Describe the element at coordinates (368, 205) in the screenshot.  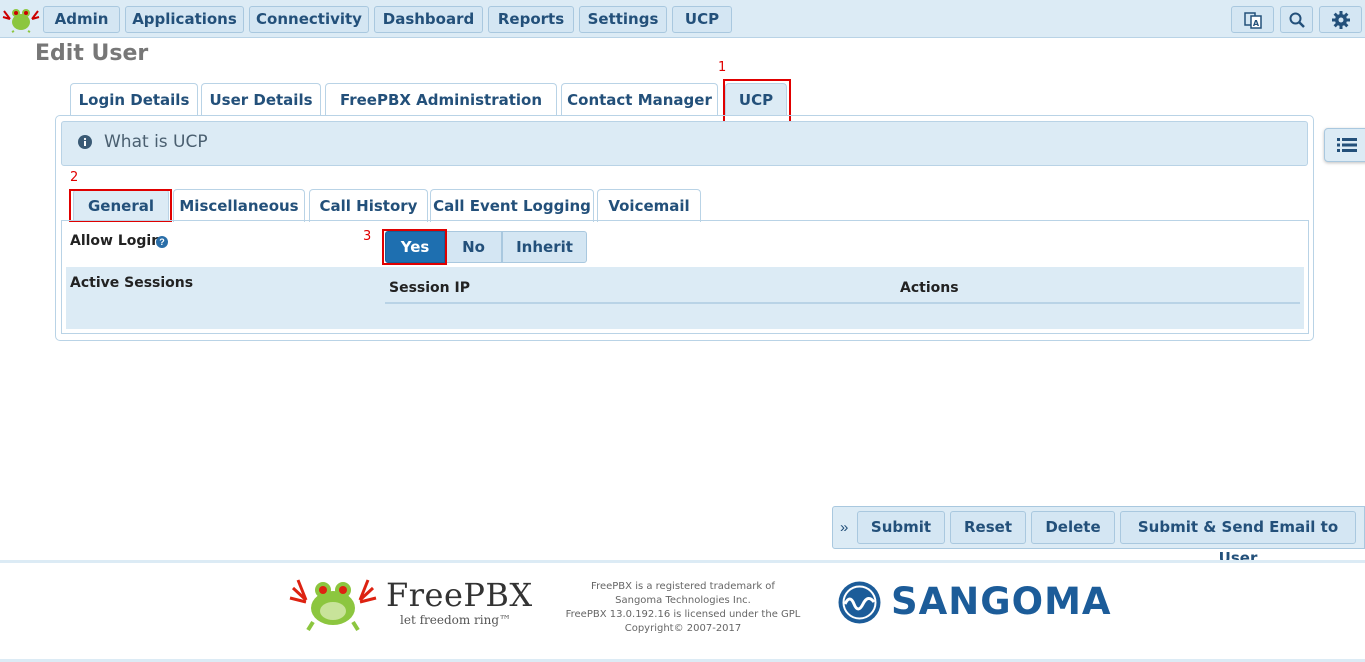
I see `subtab-call-history: Call History` at that location.